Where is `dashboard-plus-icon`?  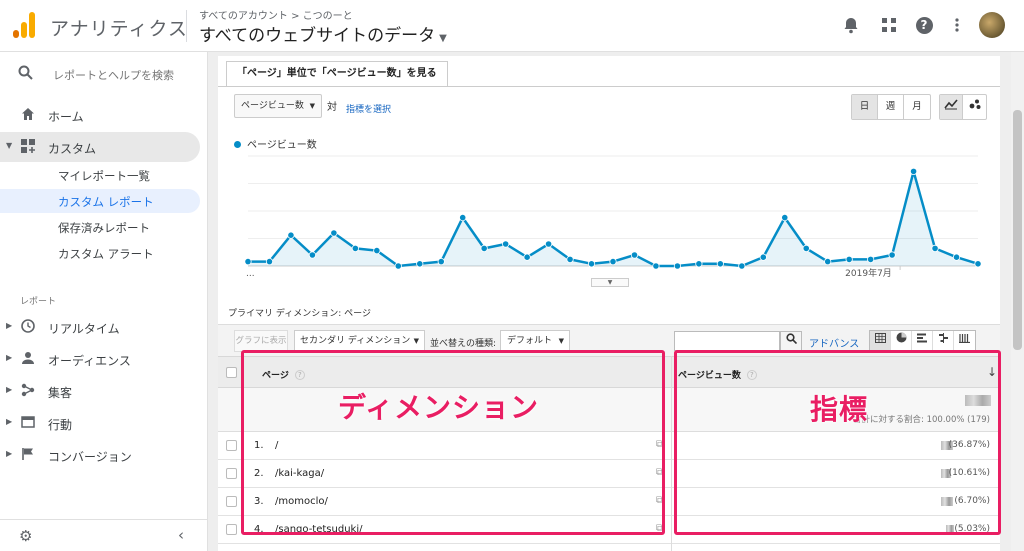
dashboard-plus-icon is located at coordinates (28, 147).